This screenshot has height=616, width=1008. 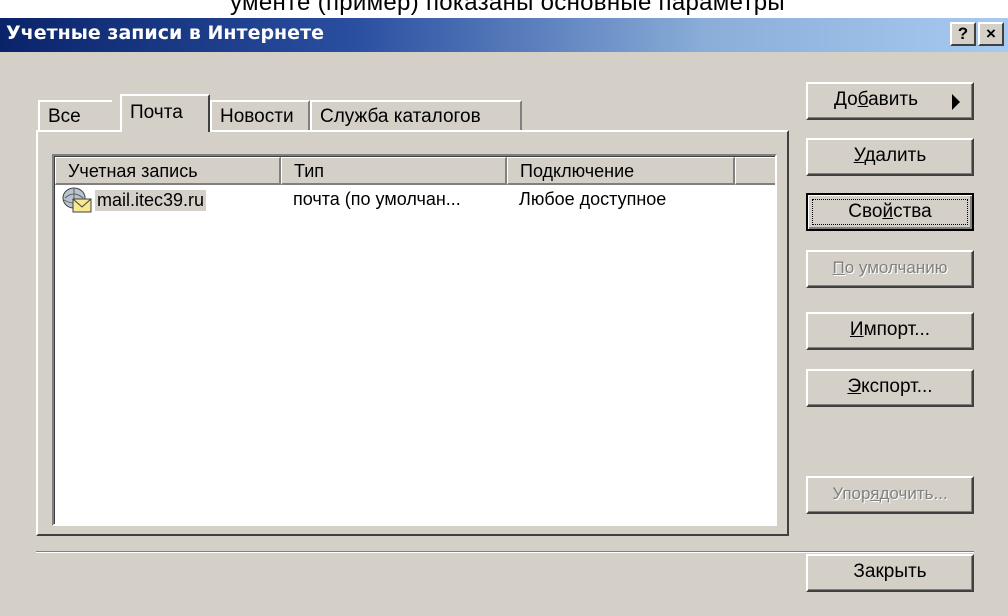 I want to click on mail-account-icon, so click(x=77, y=200).